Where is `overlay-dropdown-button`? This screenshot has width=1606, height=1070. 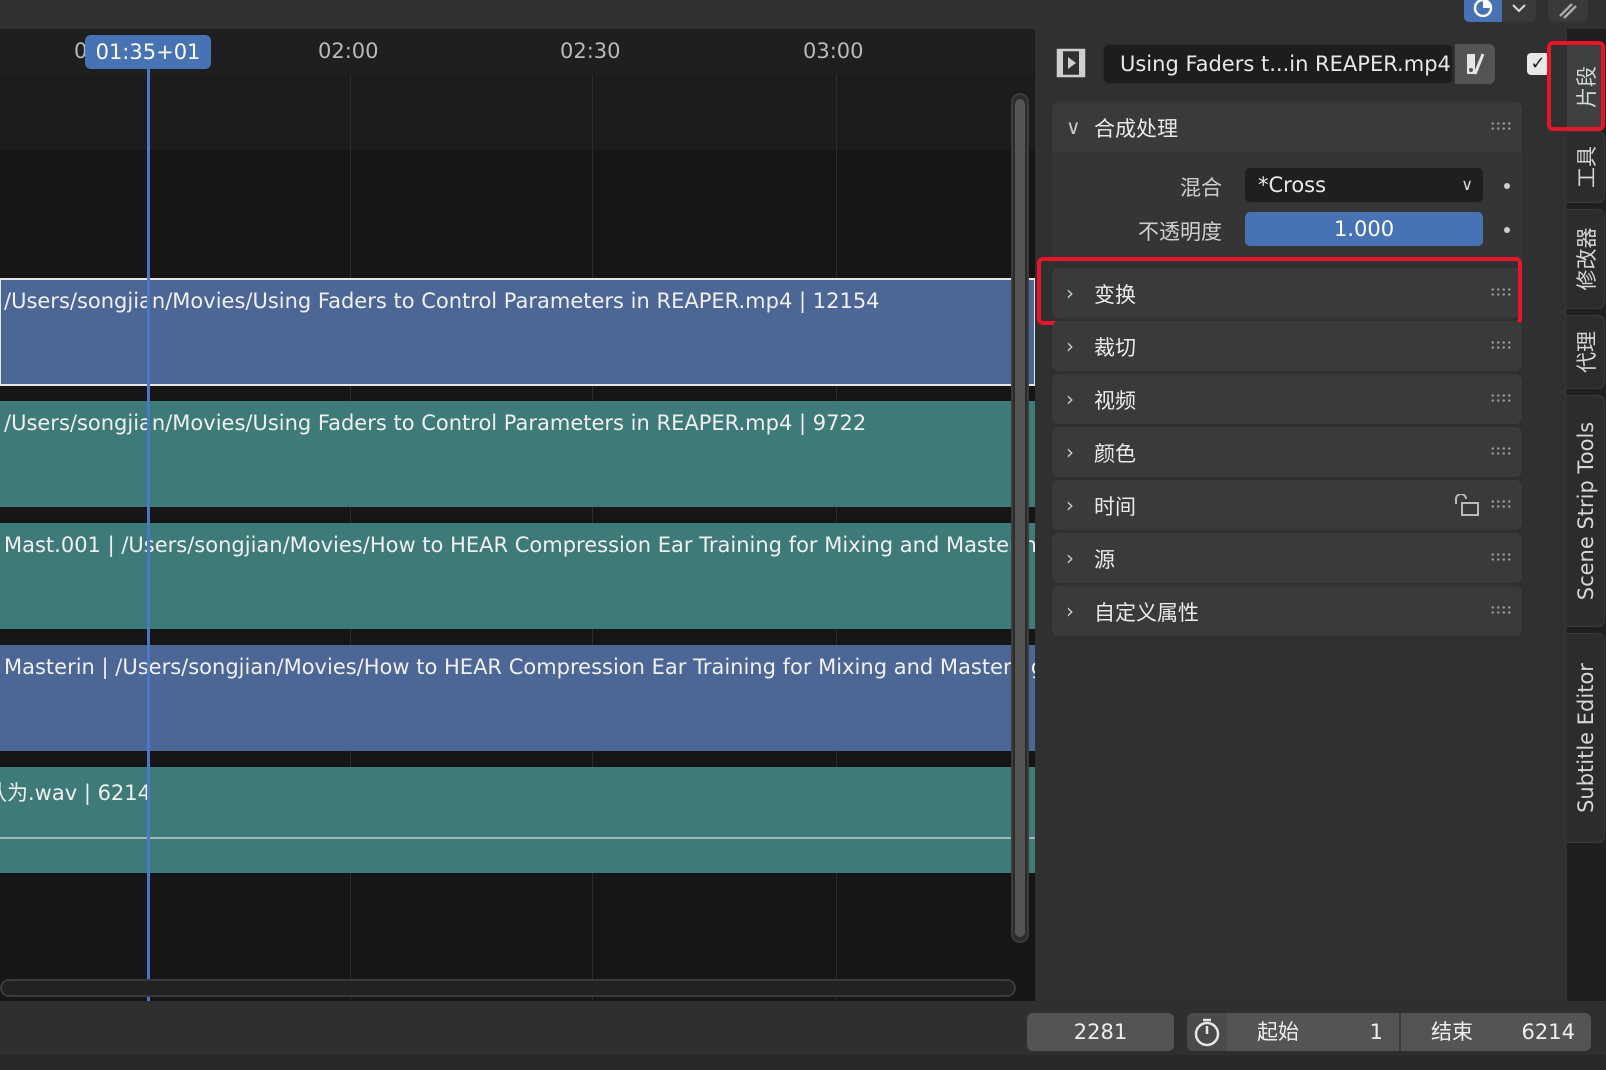 overlay-dropdown-button is located at coordinates (1519, 11).